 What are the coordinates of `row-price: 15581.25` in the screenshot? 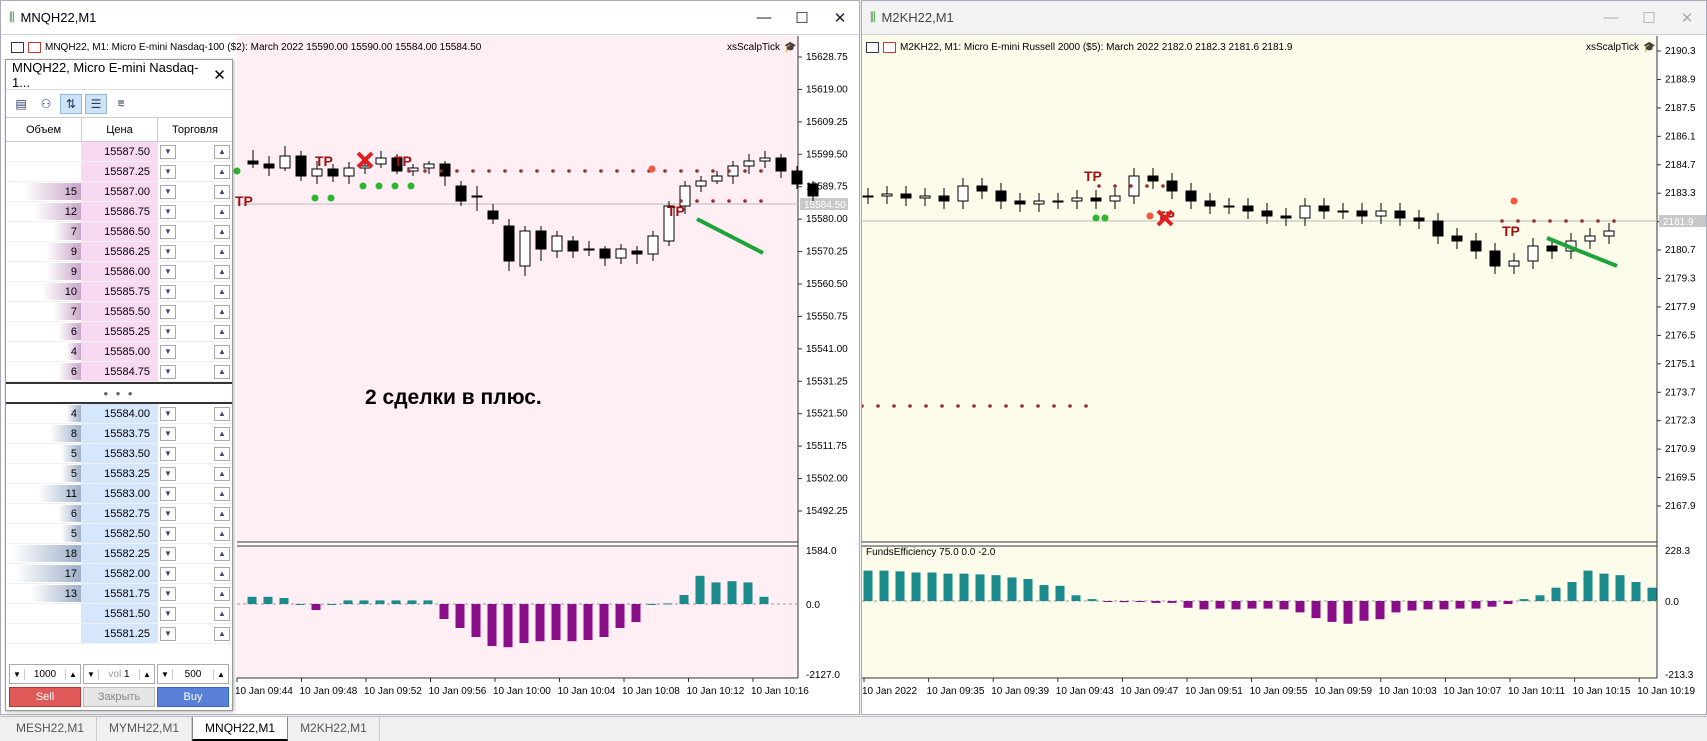 It's located at (119, 633).